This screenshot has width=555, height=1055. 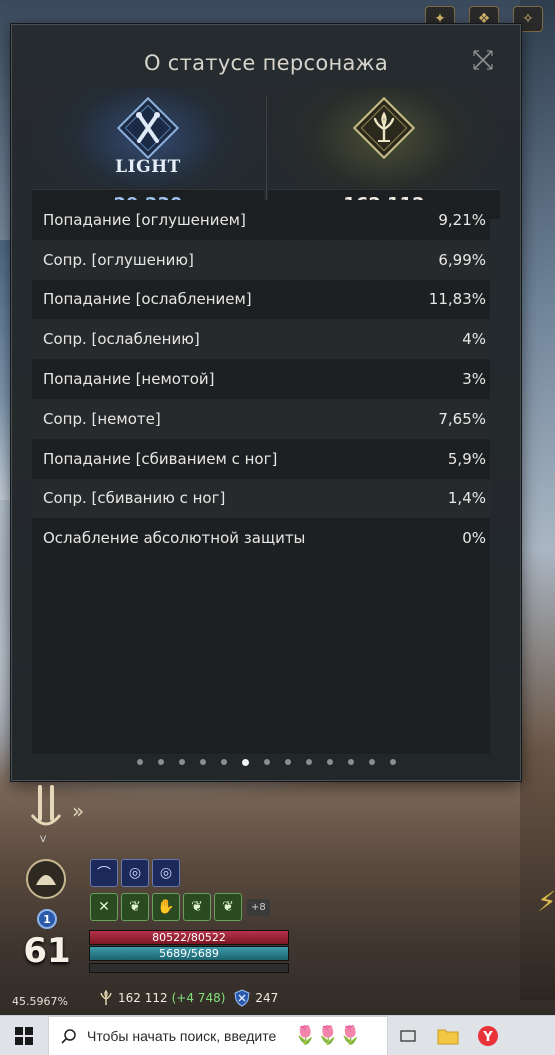 What do you see at coordinates (121, 339) in the screenshot?
I see `stat-label: Сопр. [ослаблению]` at bounding box center [121, 339].